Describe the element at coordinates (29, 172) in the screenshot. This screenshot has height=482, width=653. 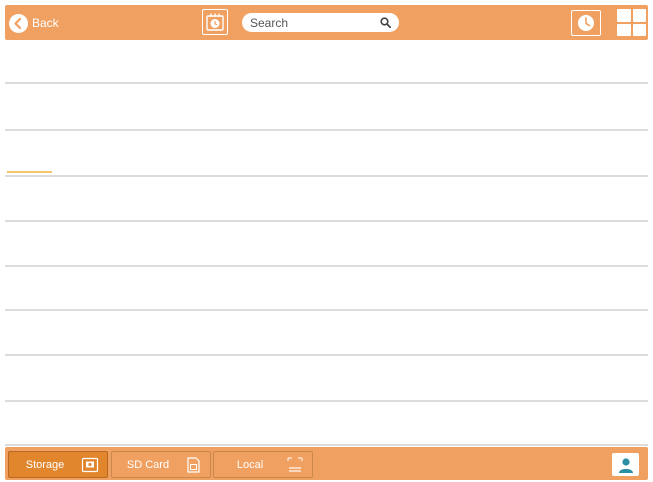
I see `progress-bar` at that location.